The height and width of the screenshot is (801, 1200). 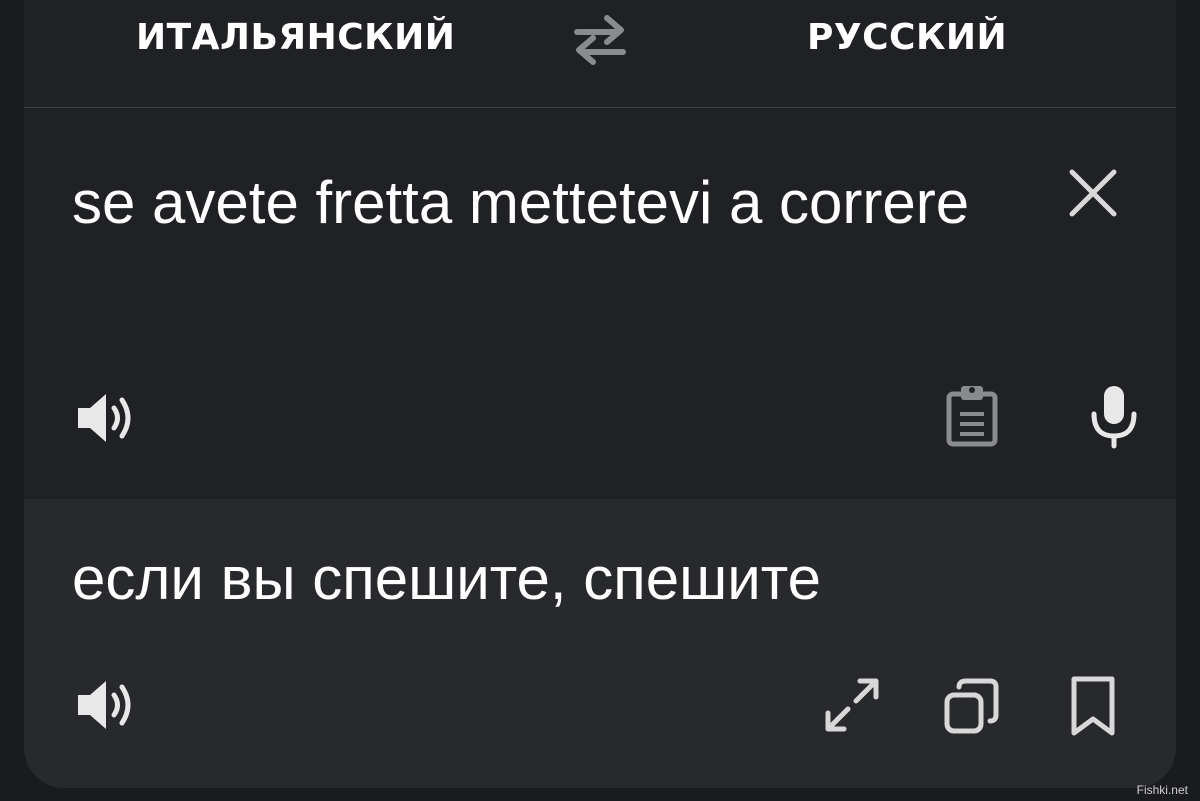 I want to click on expand-icon, so click(x=852, y=705).